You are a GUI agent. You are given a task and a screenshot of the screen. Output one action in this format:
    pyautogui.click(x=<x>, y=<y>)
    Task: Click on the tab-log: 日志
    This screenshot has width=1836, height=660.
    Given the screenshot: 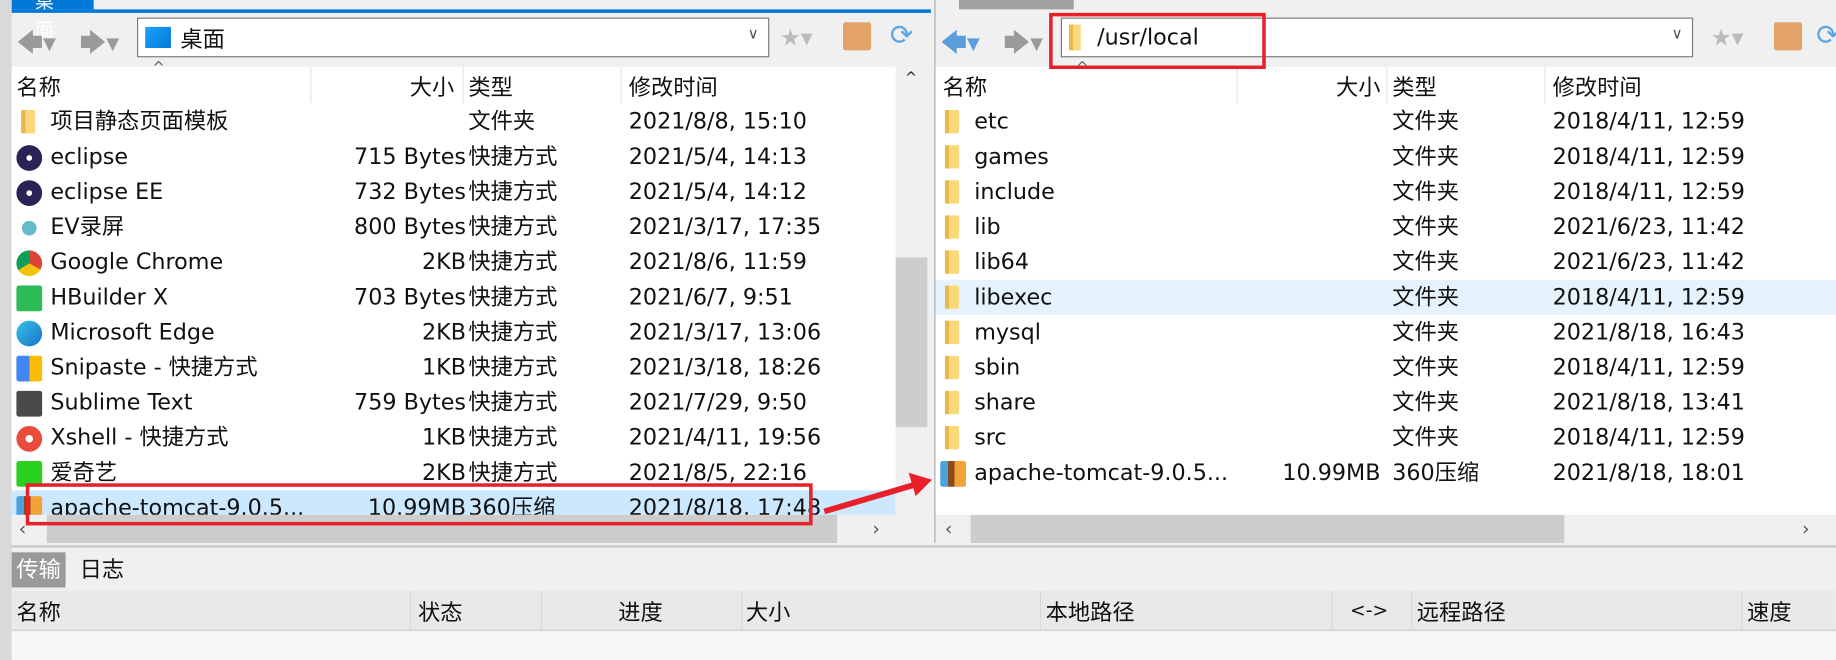 What is the action you would take?
    pyautogui.click(x=102, y=569)
    